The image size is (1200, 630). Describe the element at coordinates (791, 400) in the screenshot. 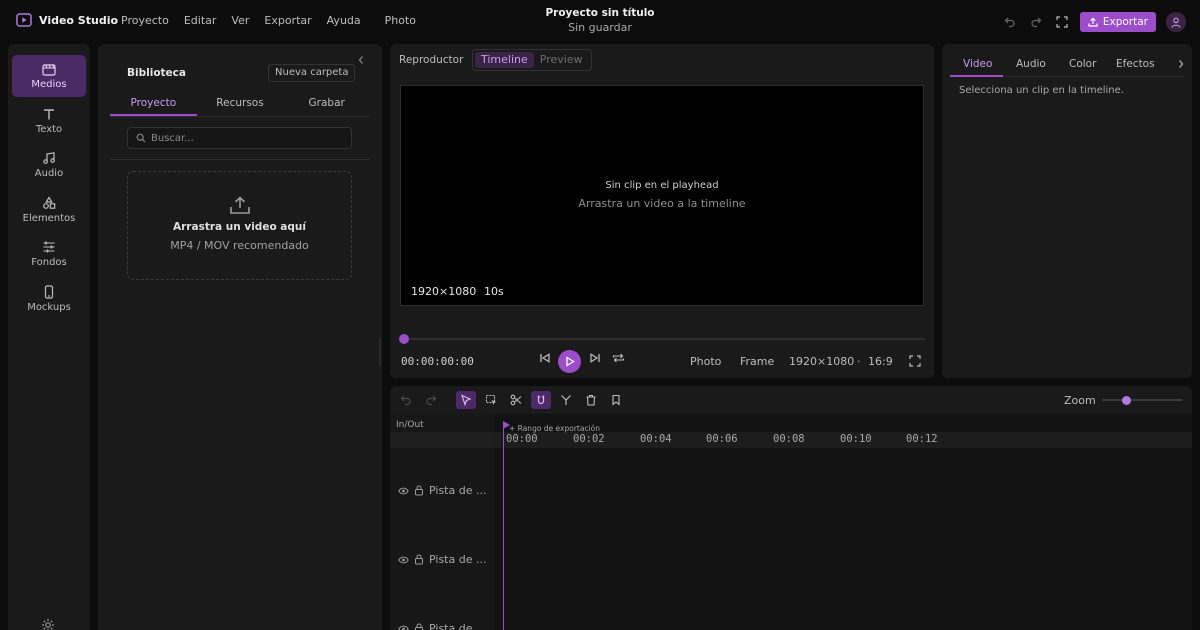

I see `timeline-toolbar: Zoom` at that location.